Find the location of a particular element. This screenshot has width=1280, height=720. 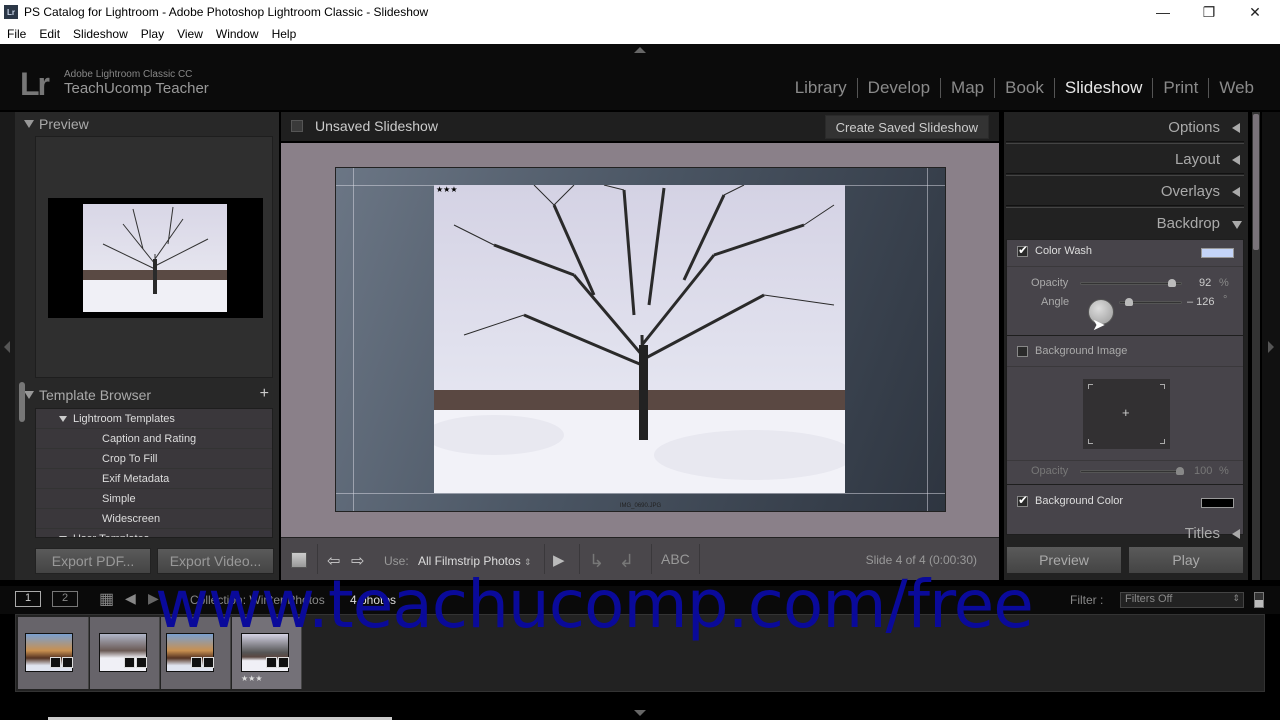

angle-label: Angle is located at coordinates (1055, 302).